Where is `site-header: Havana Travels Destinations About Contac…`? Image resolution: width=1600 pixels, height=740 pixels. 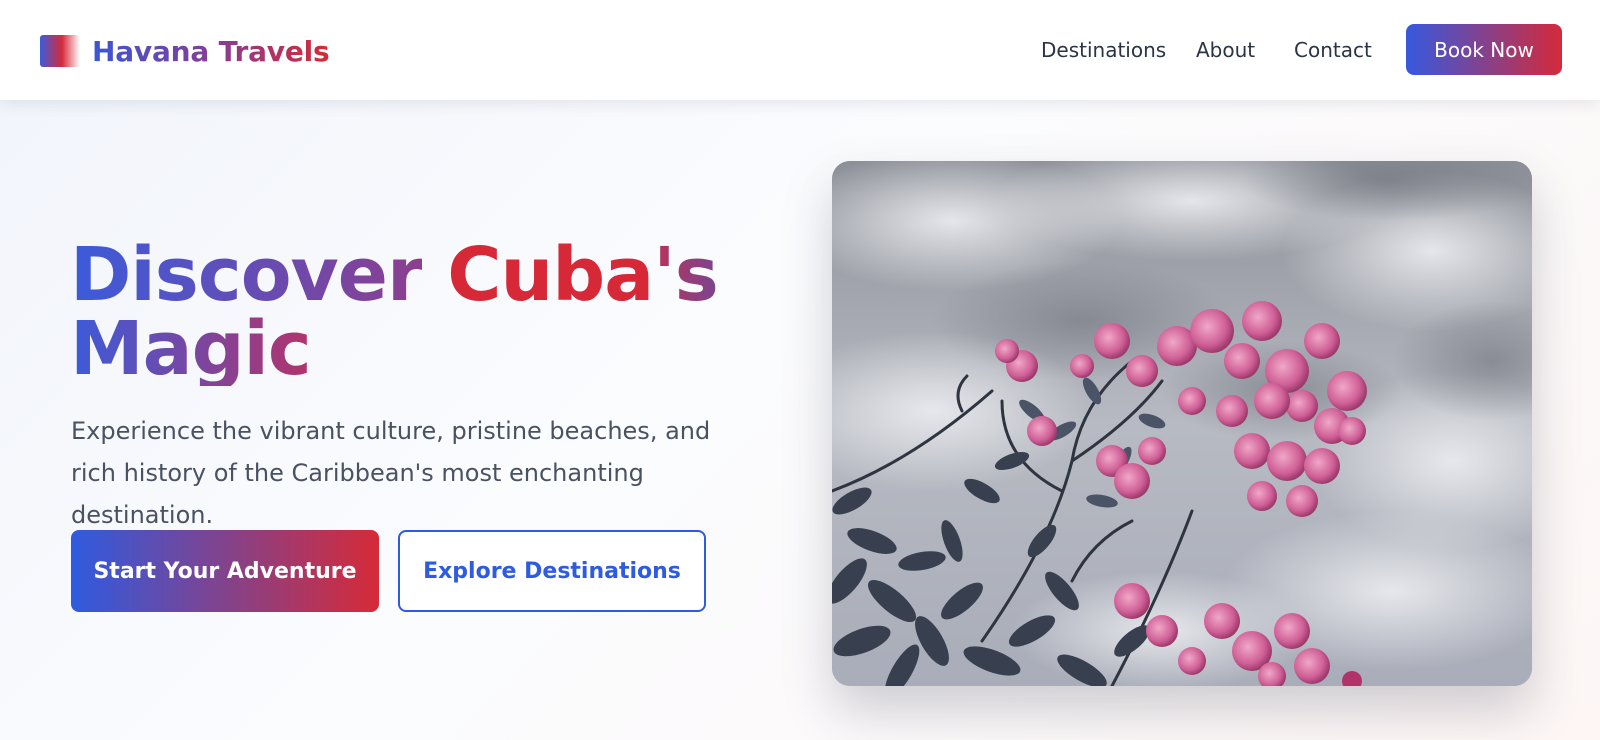
site-header: Havana Travels Destinations About Contac… is located at coordinates (800, 50).